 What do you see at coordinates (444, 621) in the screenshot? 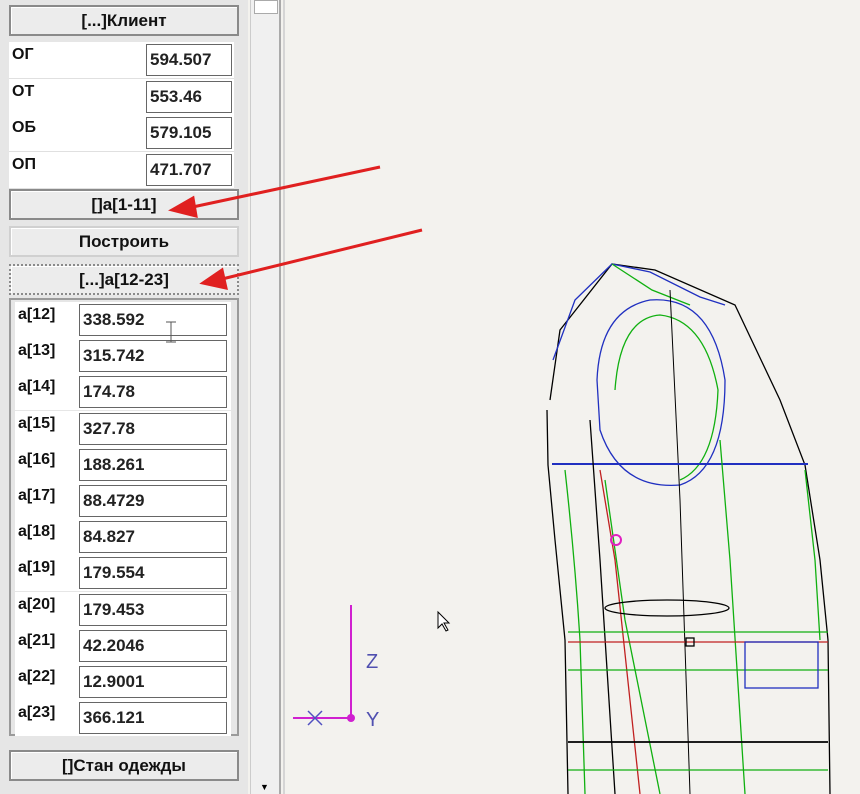
I see `mouse-cursor-icon` at bounding box center [444, 621].